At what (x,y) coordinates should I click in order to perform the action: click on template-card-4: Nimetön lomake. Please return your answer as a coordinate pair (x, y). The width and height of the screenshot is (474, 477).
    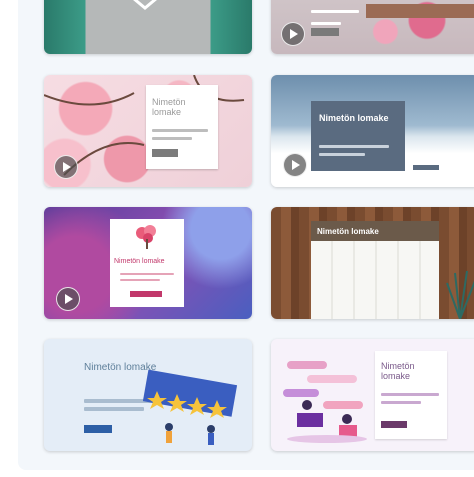
    Looking at the image, I should click on (372, 131).